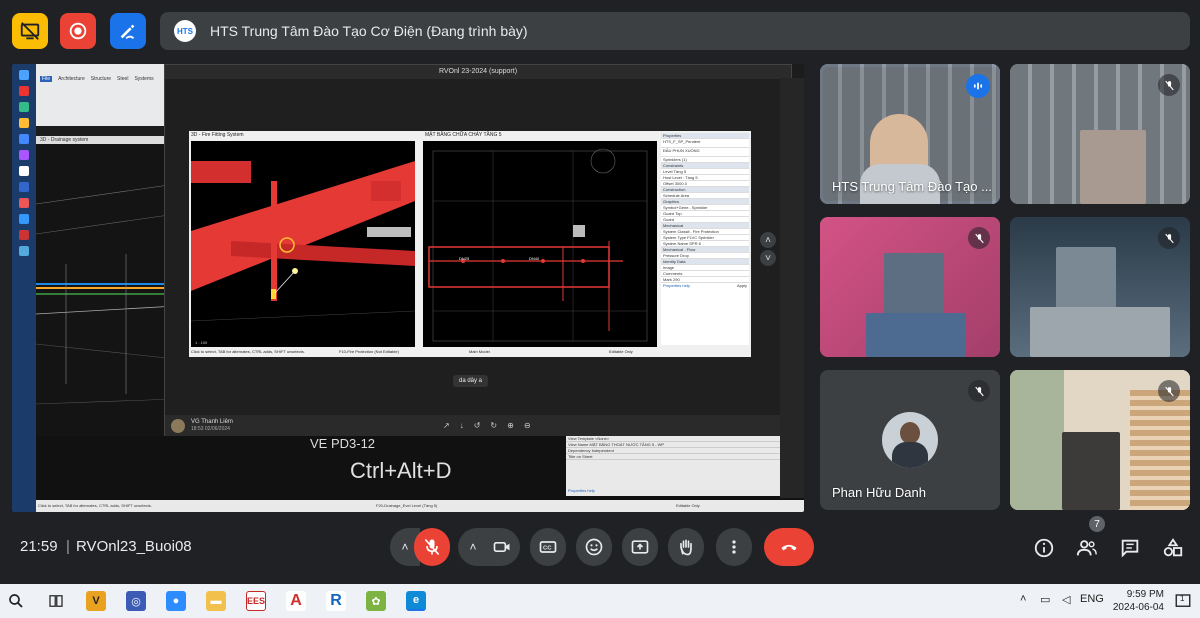 The image size is (1200, 618). I want to click on fire-fitting-3d-view: 1 : 100, so click(303, 244).